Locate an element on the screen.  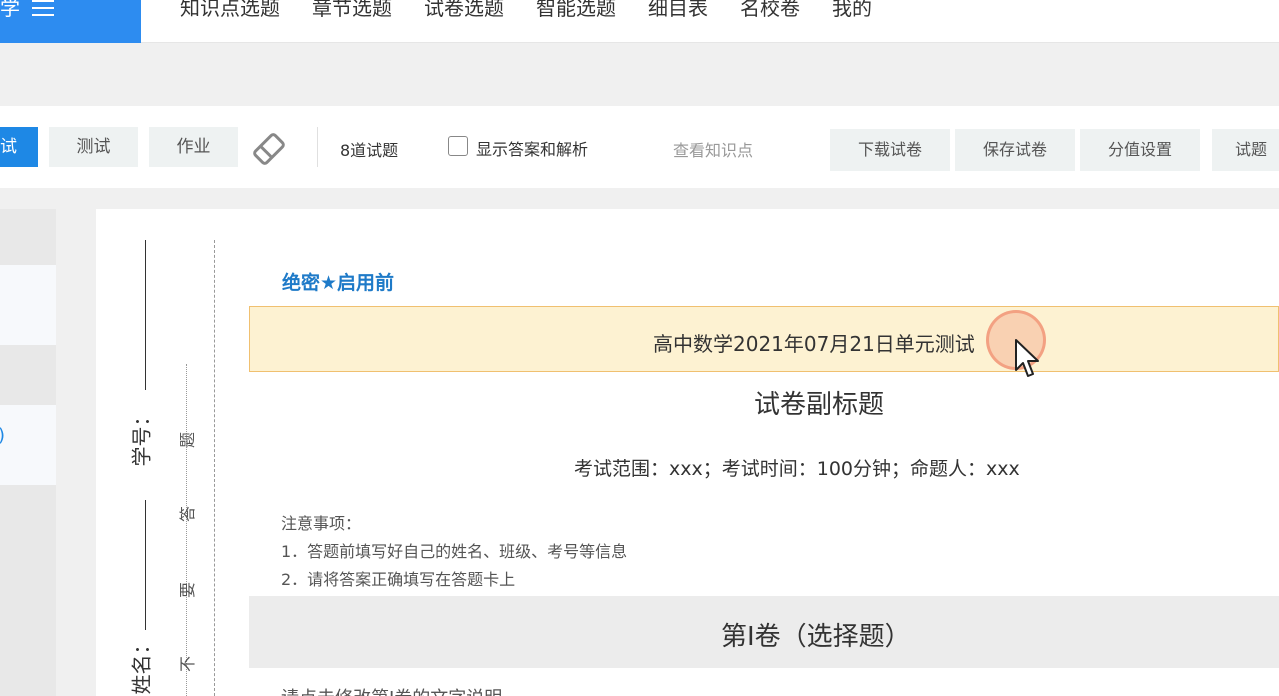
binding-dashed-line is located at coordinates (214, 468).